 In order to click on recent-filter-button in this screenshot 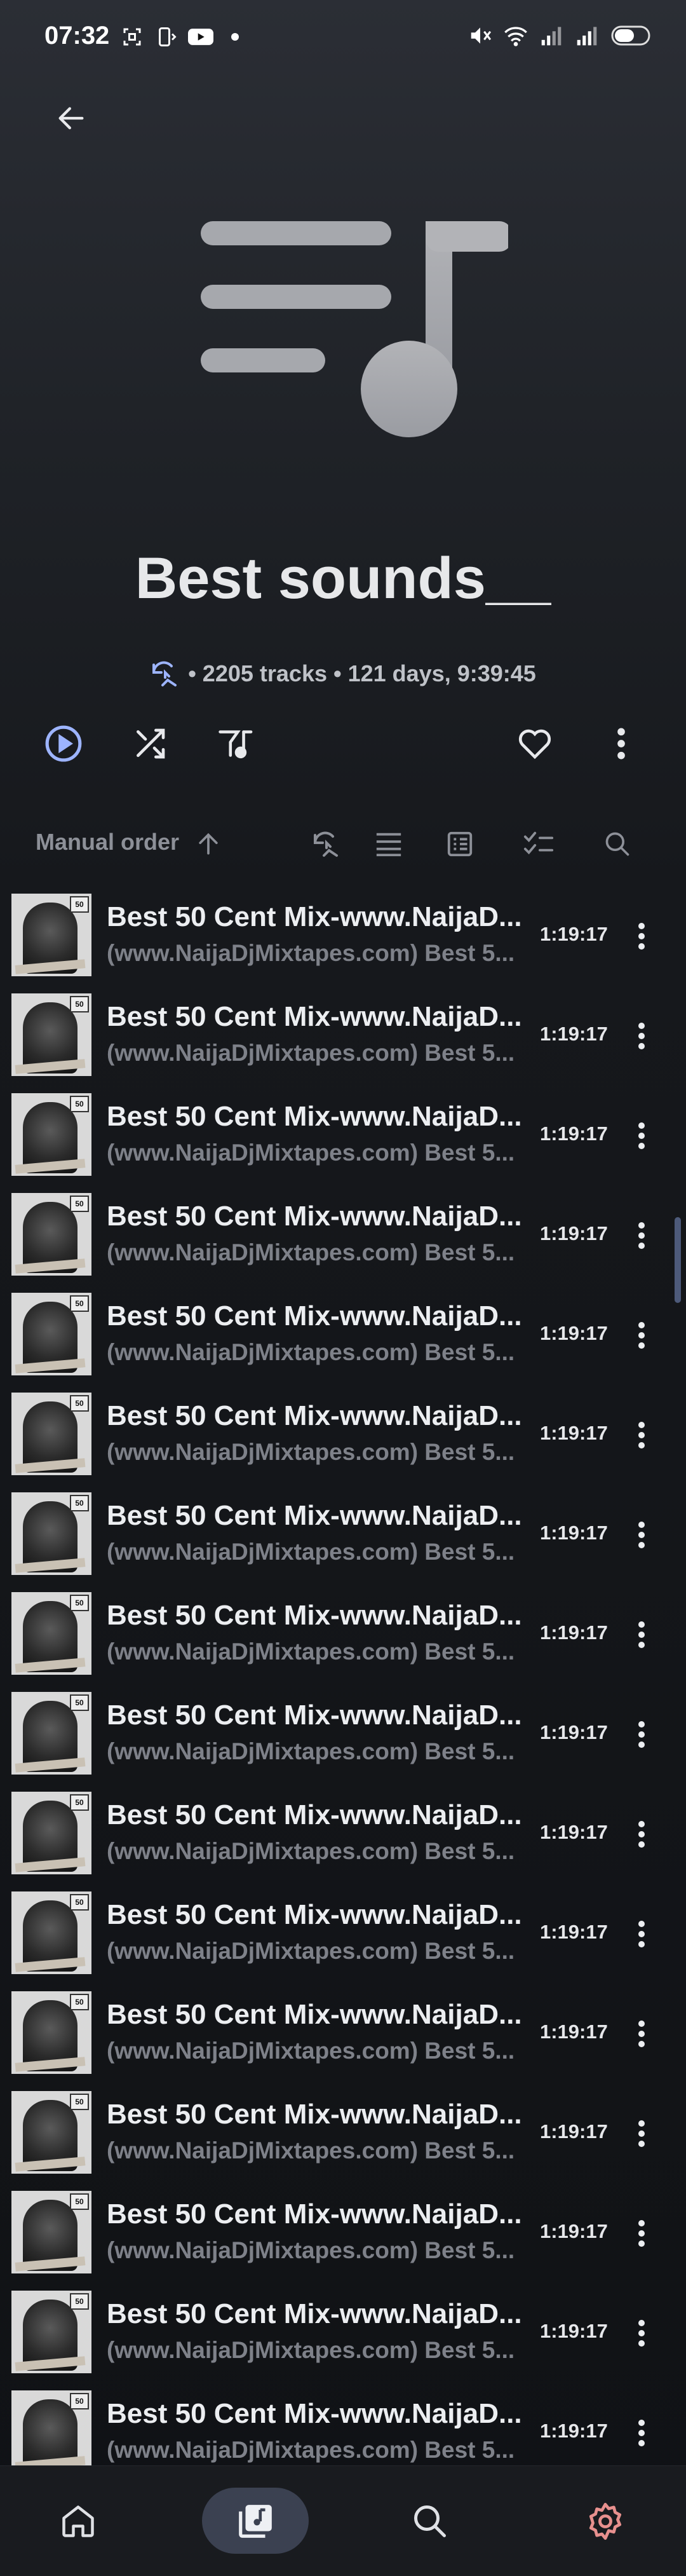, I will do `click(326, 844)`.